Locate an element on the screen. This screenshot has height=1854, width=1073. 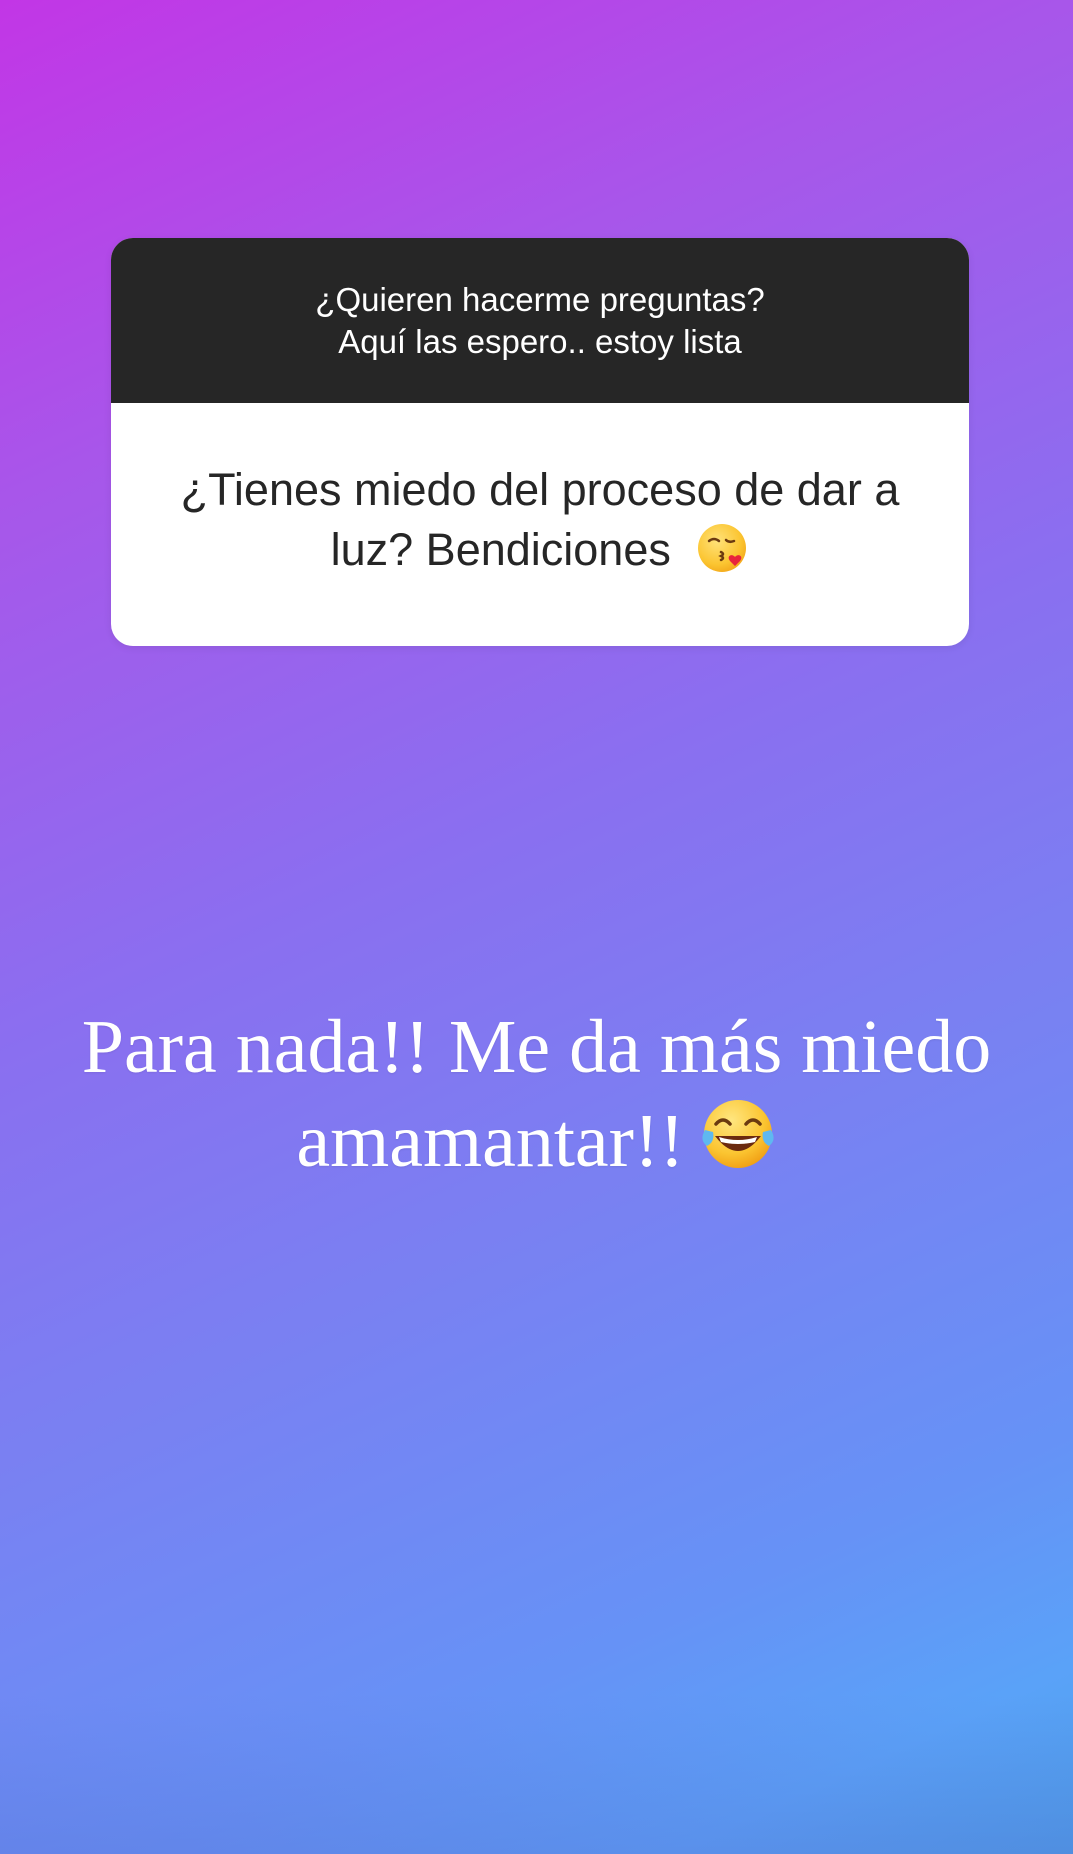
question-prompt-line2: Aquí las espero.. estoy lista is located at coordinates (540, 341).